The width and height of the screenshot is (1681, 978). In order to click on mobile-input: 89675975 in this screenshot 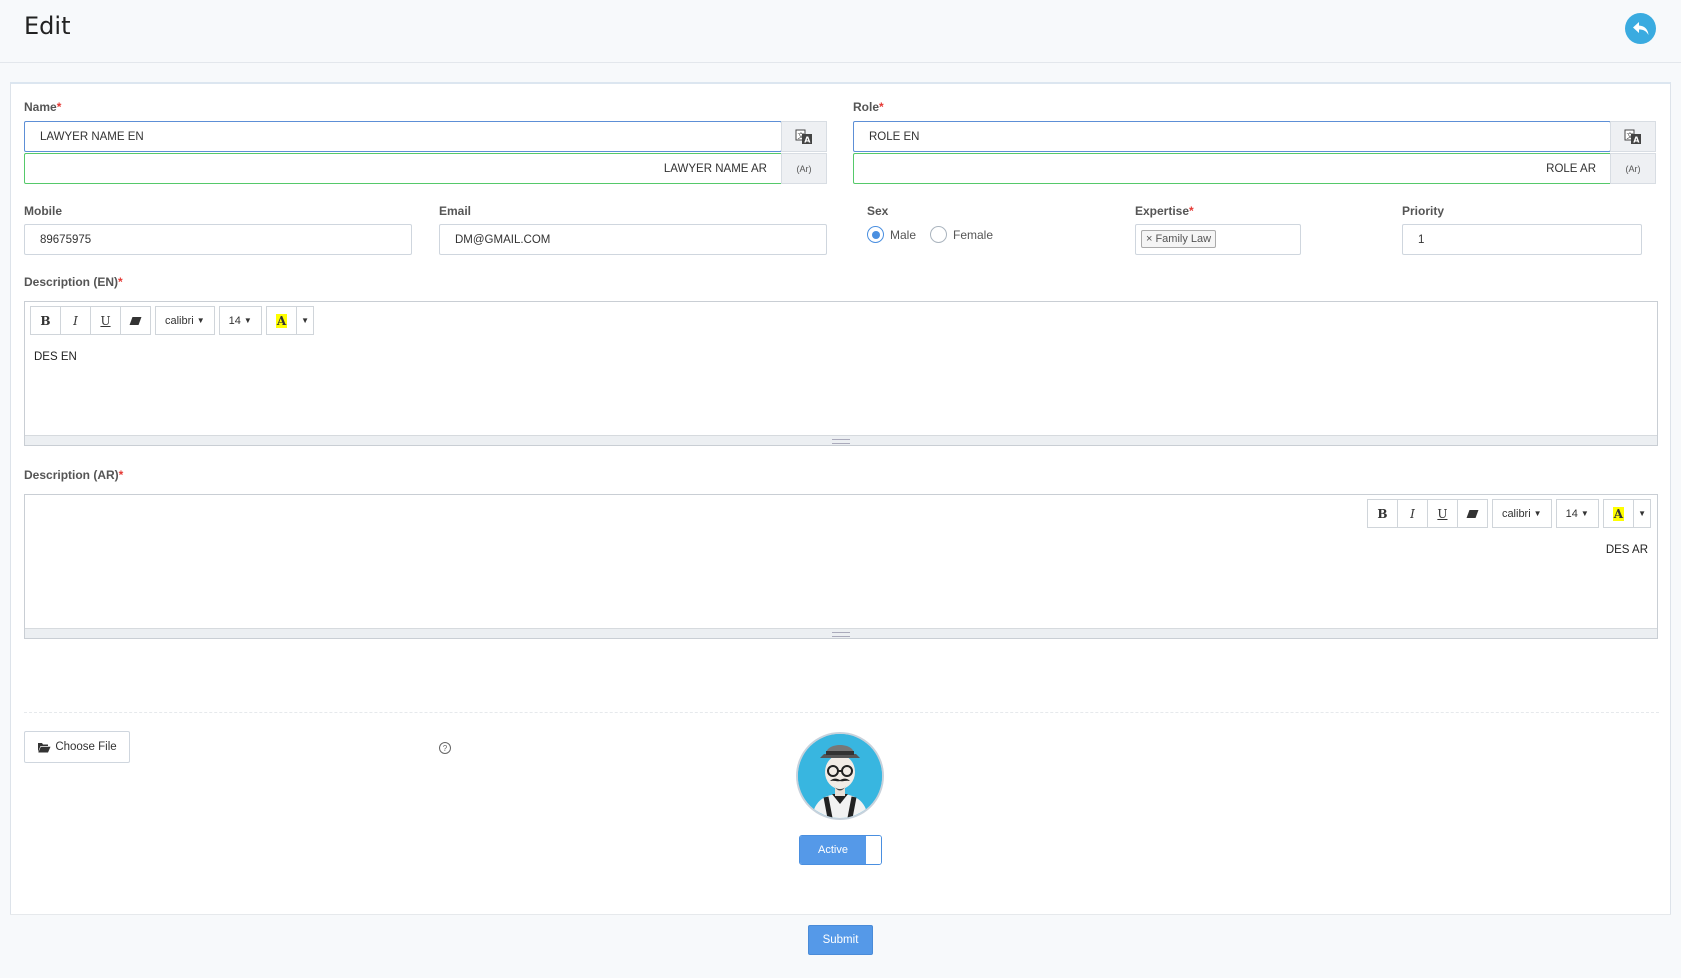, I will do `click(218, 239)`.